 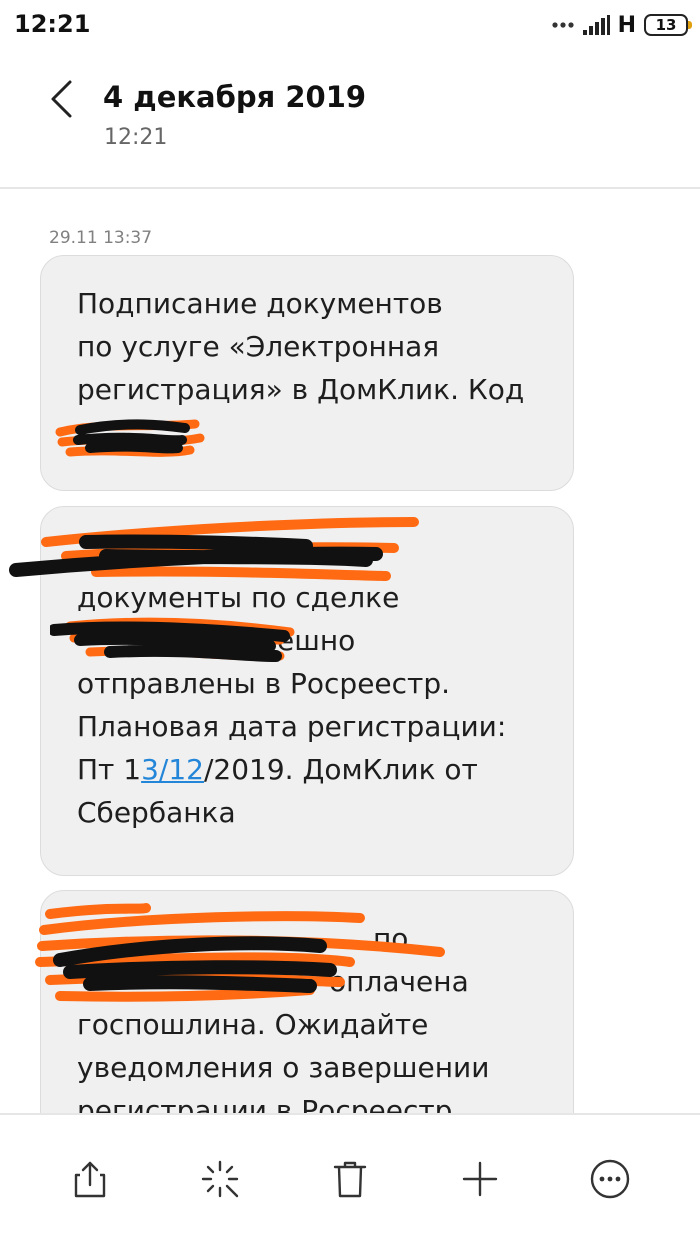 I want to click on message-text: по, so click(x=391, y=938).